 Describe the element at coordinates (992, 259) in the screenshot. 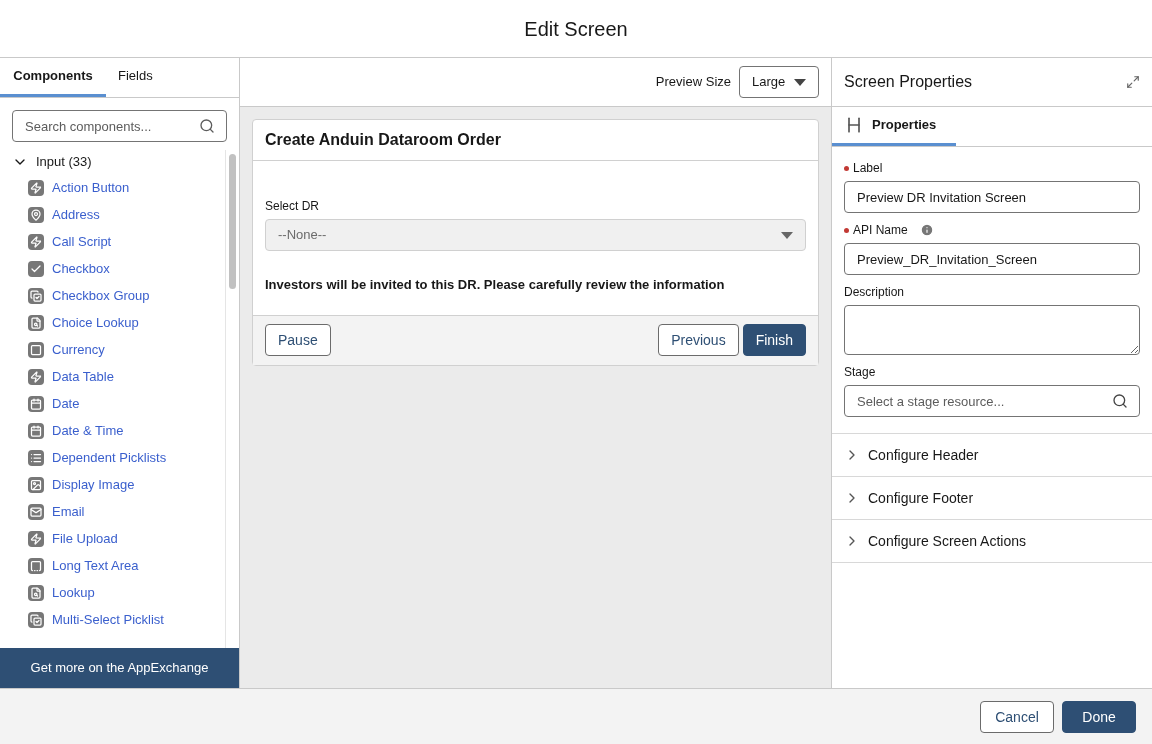

I see `text-field: Preview_DR_Invitation_Screen` at that location.